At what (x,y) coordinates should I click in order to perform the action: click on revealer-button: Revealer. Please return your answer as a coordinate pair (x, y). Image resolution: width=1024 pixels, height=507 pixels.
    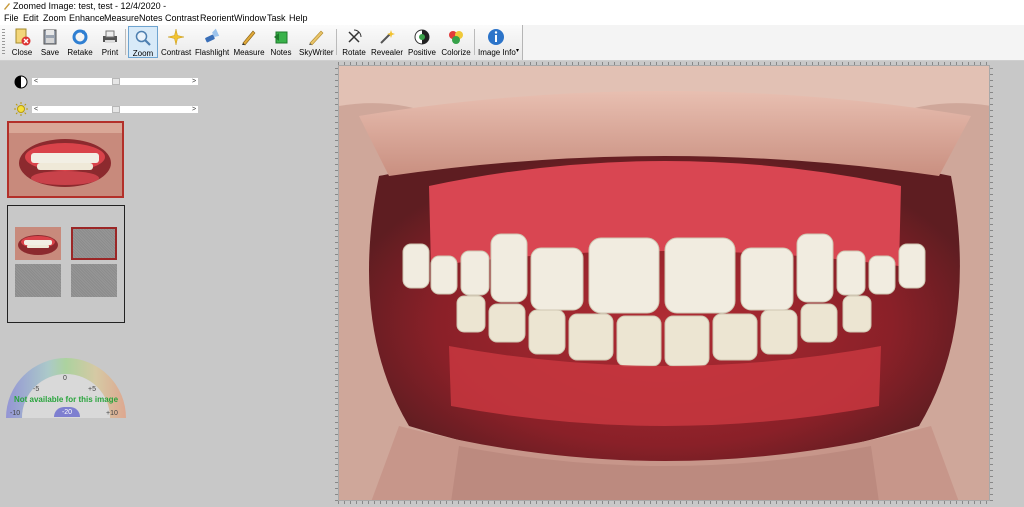
    Looking at the image, I should click on (387, 42).